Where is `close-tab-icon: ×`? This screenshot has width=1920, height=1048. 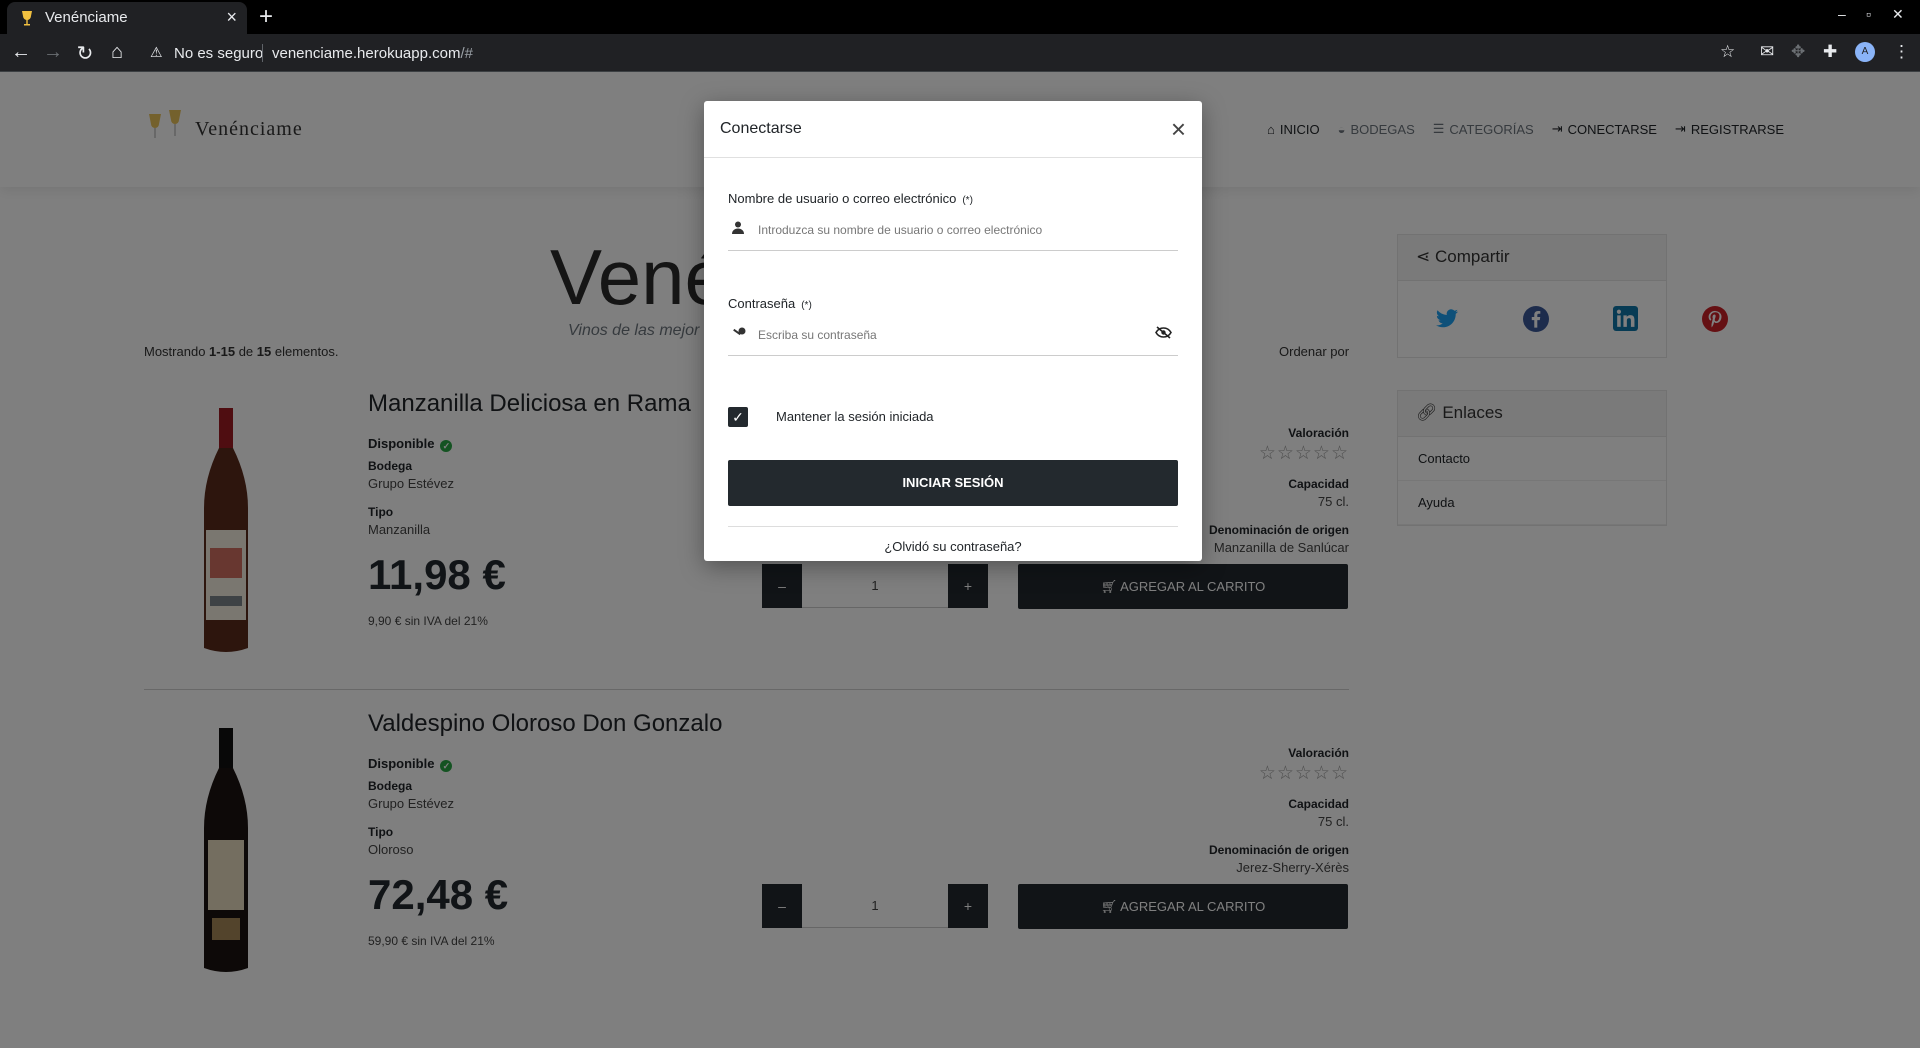
close-tab-icon: × is located at coordinates (231, 17).